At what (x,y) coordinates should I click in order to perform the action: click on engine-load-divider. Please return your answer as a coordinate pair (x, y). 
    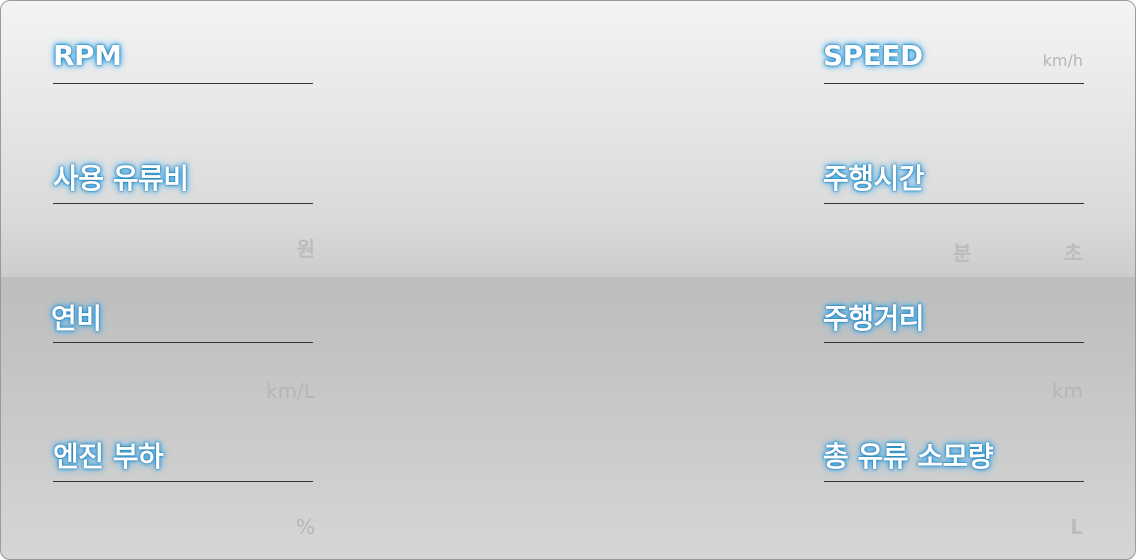
    Looking at the image, I should click on (183, 481).